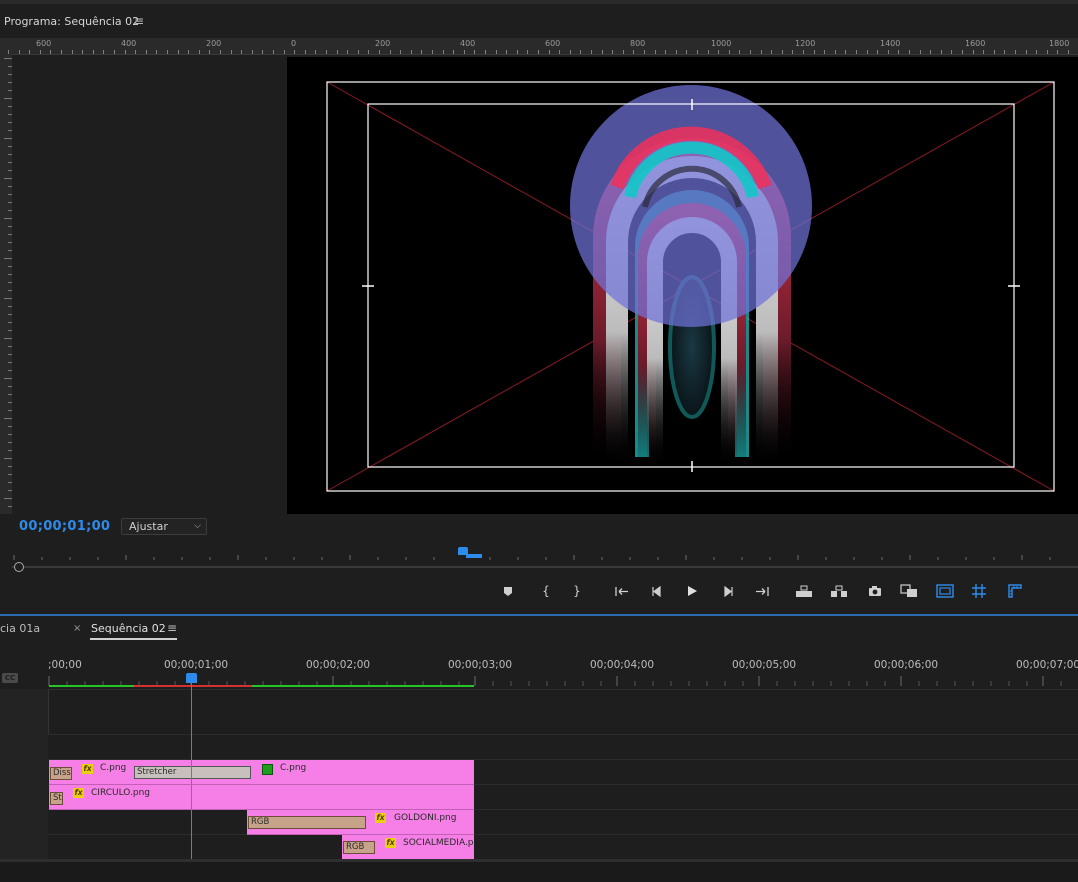 This screenshot has height=882, width=1078. I want to click on step-forward-icon, so click(728, 591).